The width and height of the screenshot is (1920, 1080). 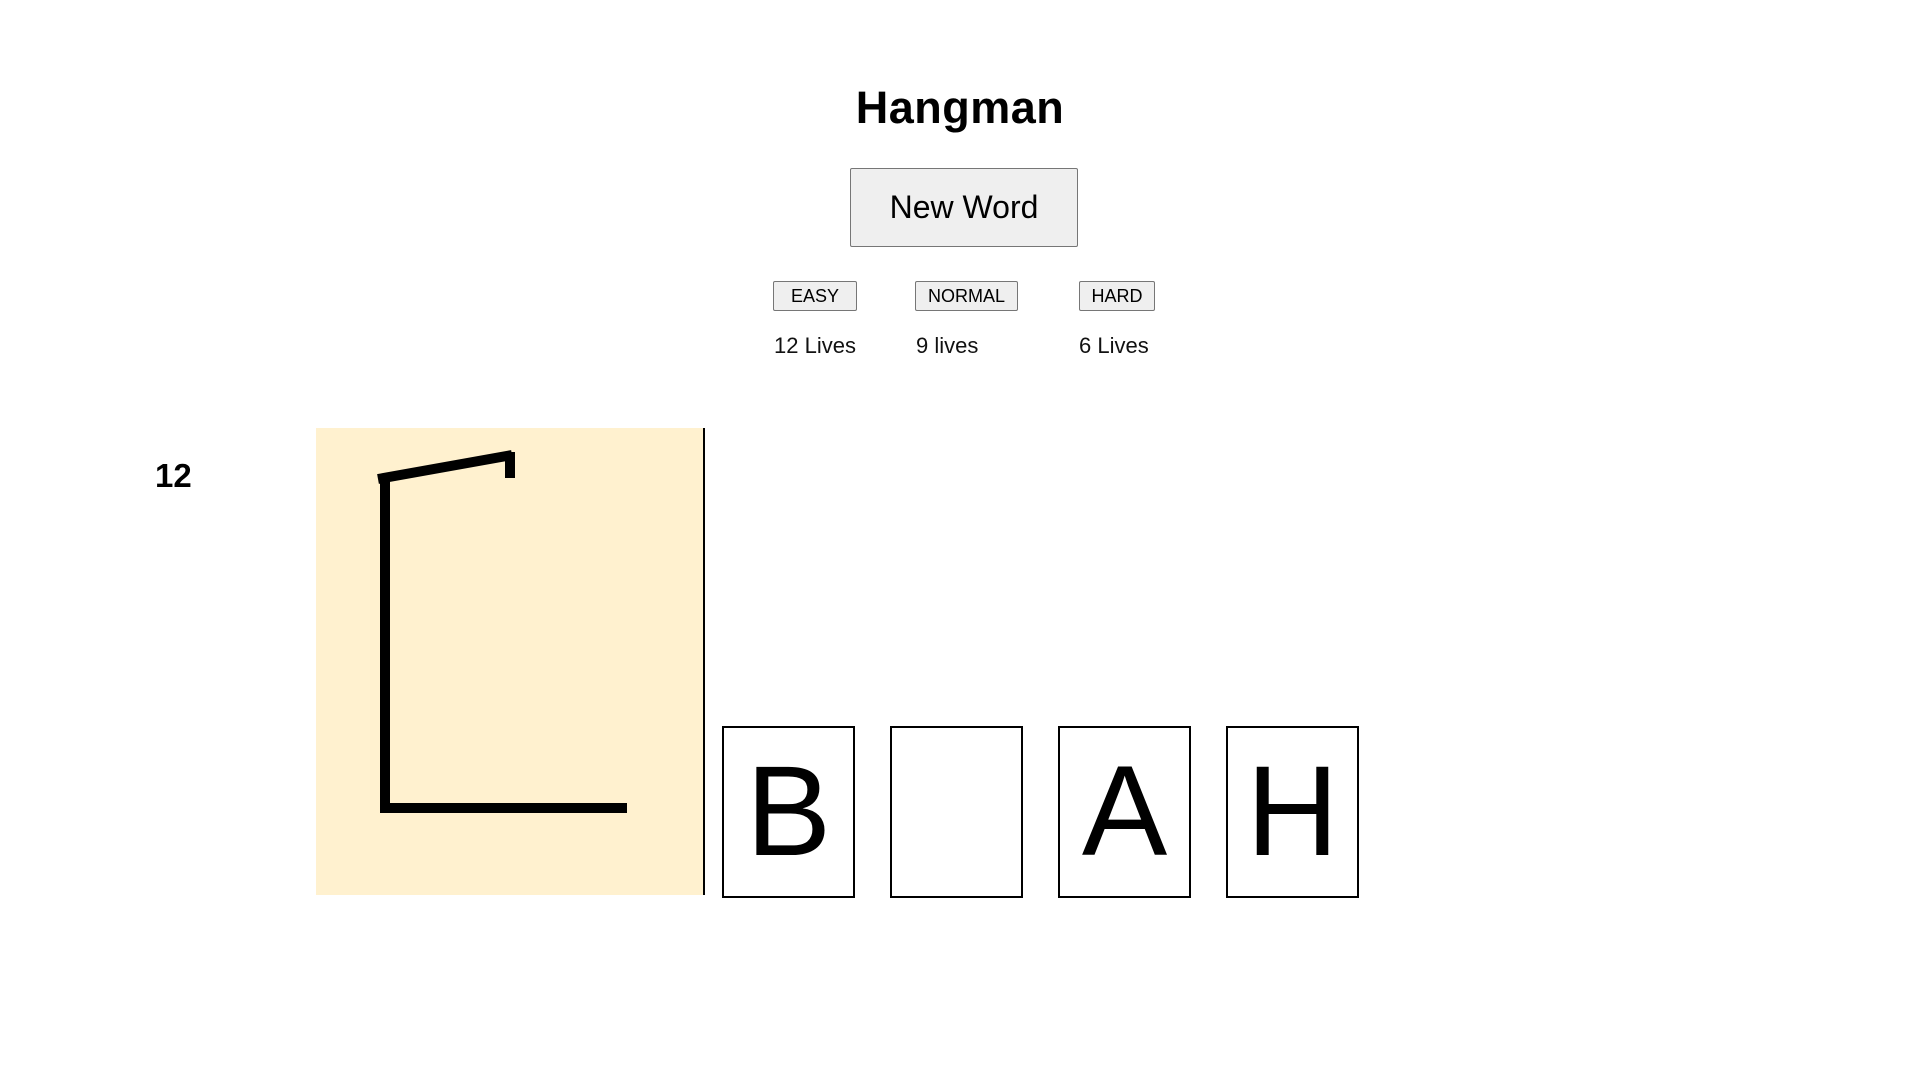 What do you see at coordinates (788, 812) in the screenshot?
I see `letter-tile: B` at bounding box center [788, 812].